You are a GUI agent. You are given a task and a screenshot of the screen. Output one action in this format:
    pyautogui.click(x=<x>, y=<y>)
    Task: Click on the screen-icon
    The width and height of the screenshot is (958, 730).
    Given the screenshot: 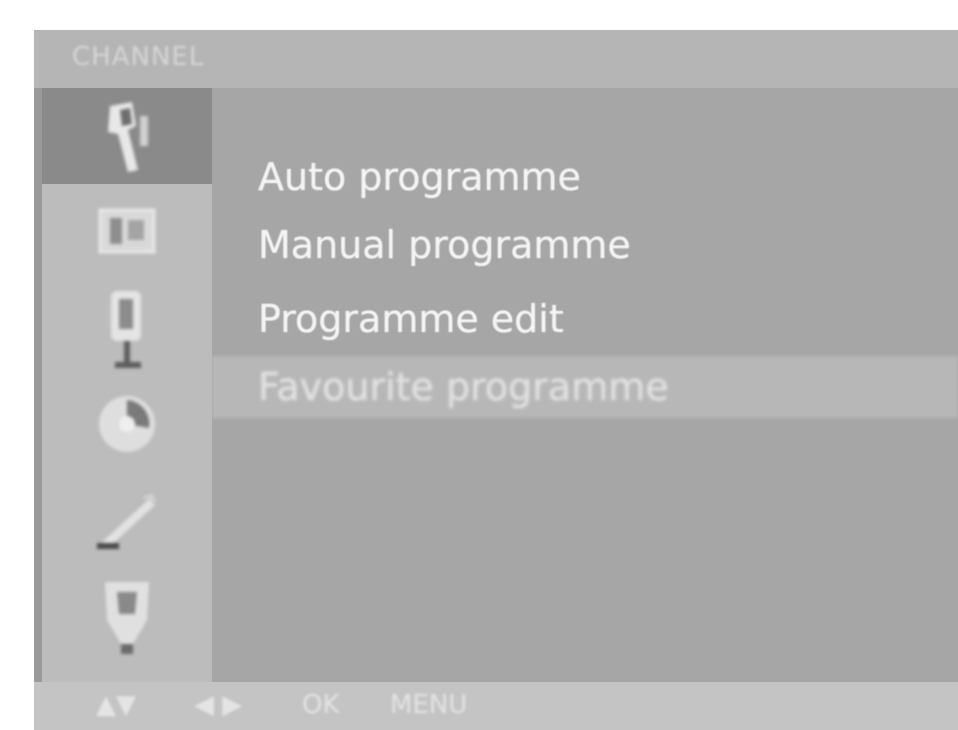 What is the action you would take?
    pyautogui.click(x=127, y=616)
    